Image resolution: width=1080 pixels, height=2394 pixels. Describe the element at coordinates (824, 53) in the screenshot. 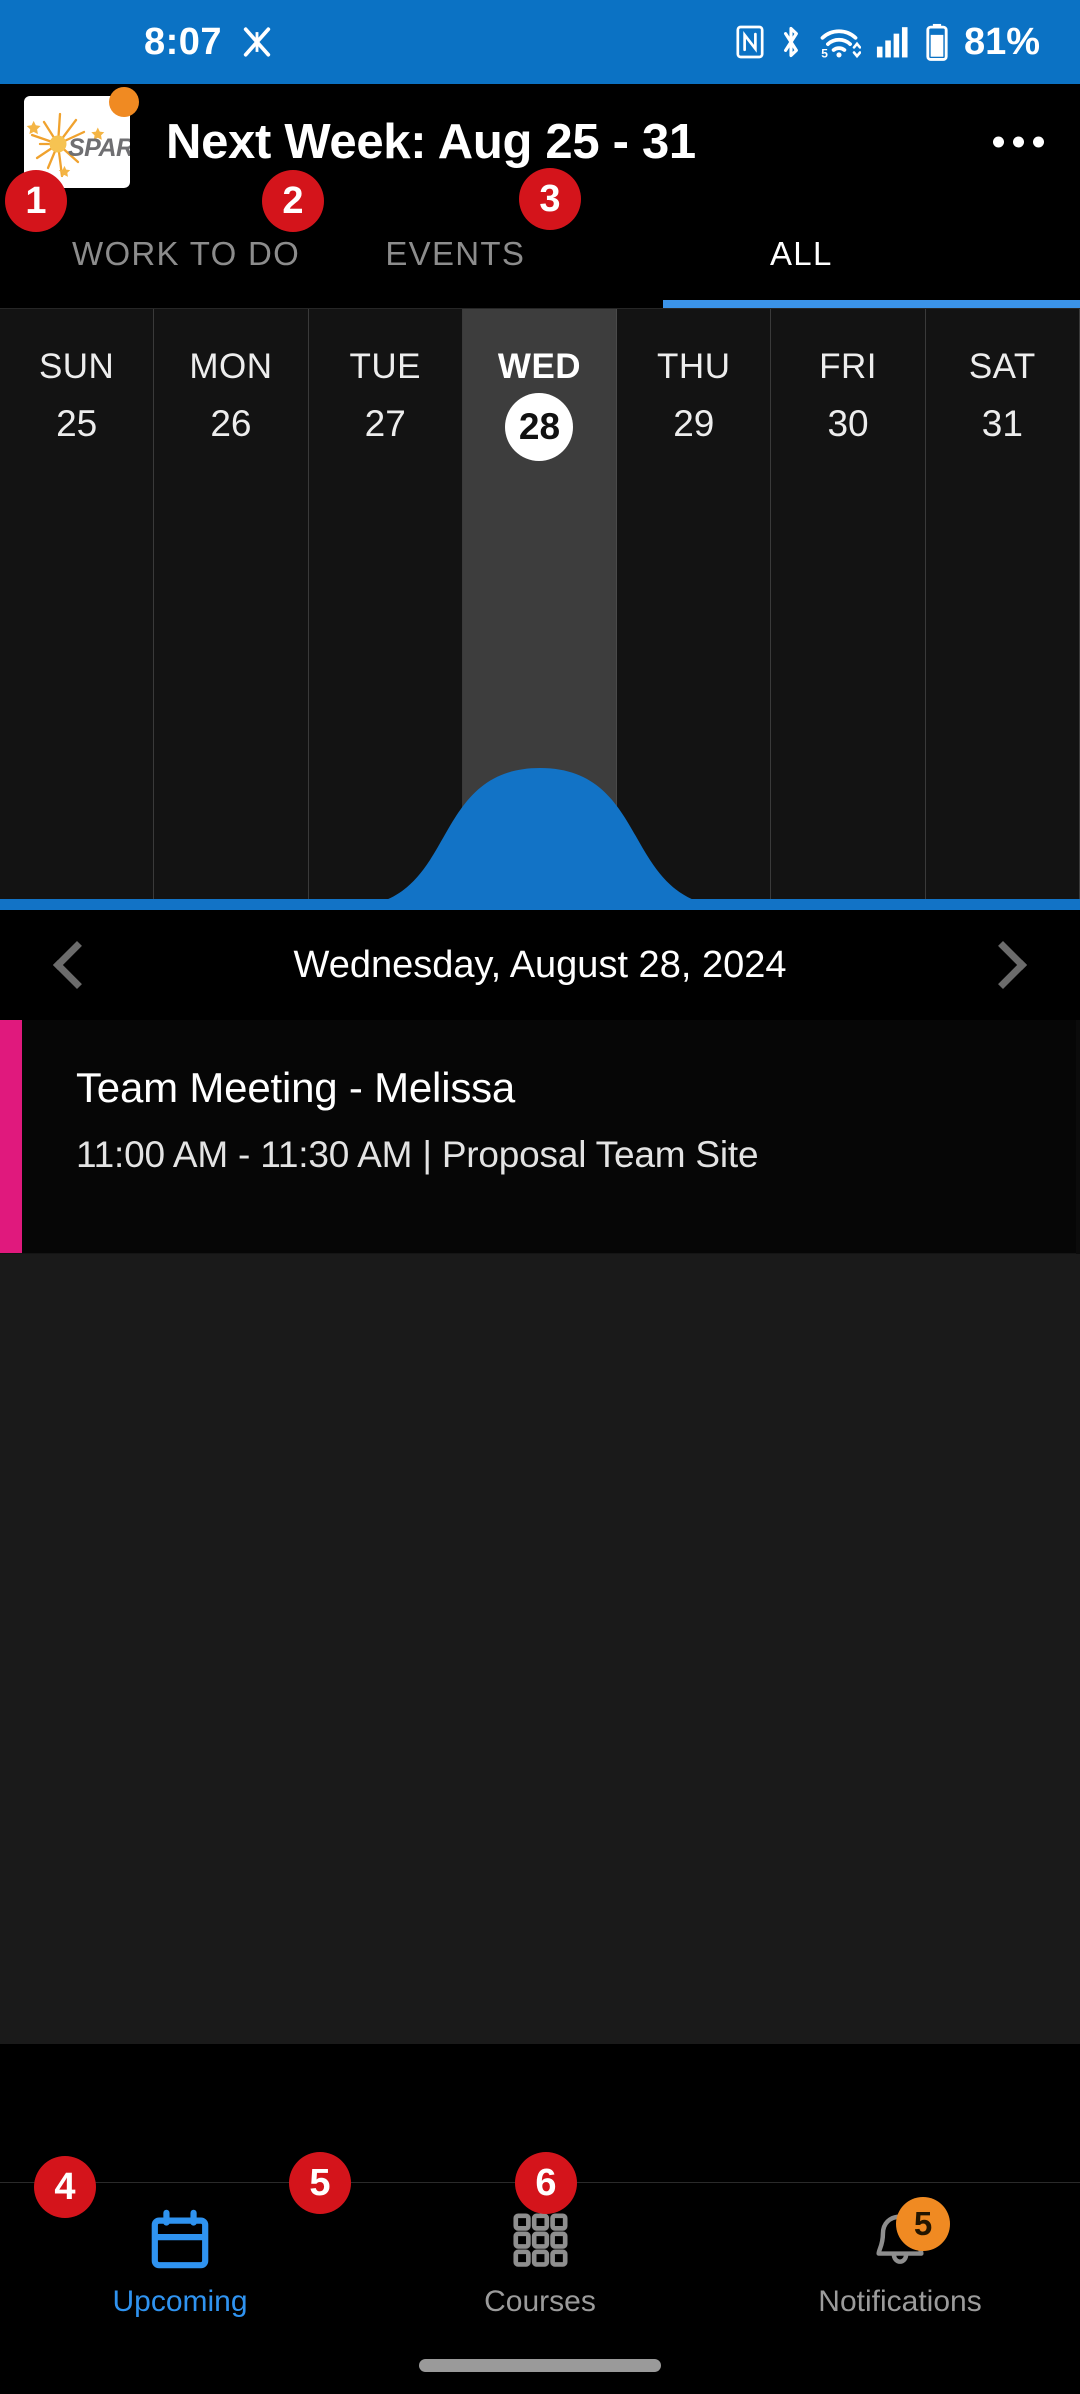

I see `svg-text: 5` at that location.